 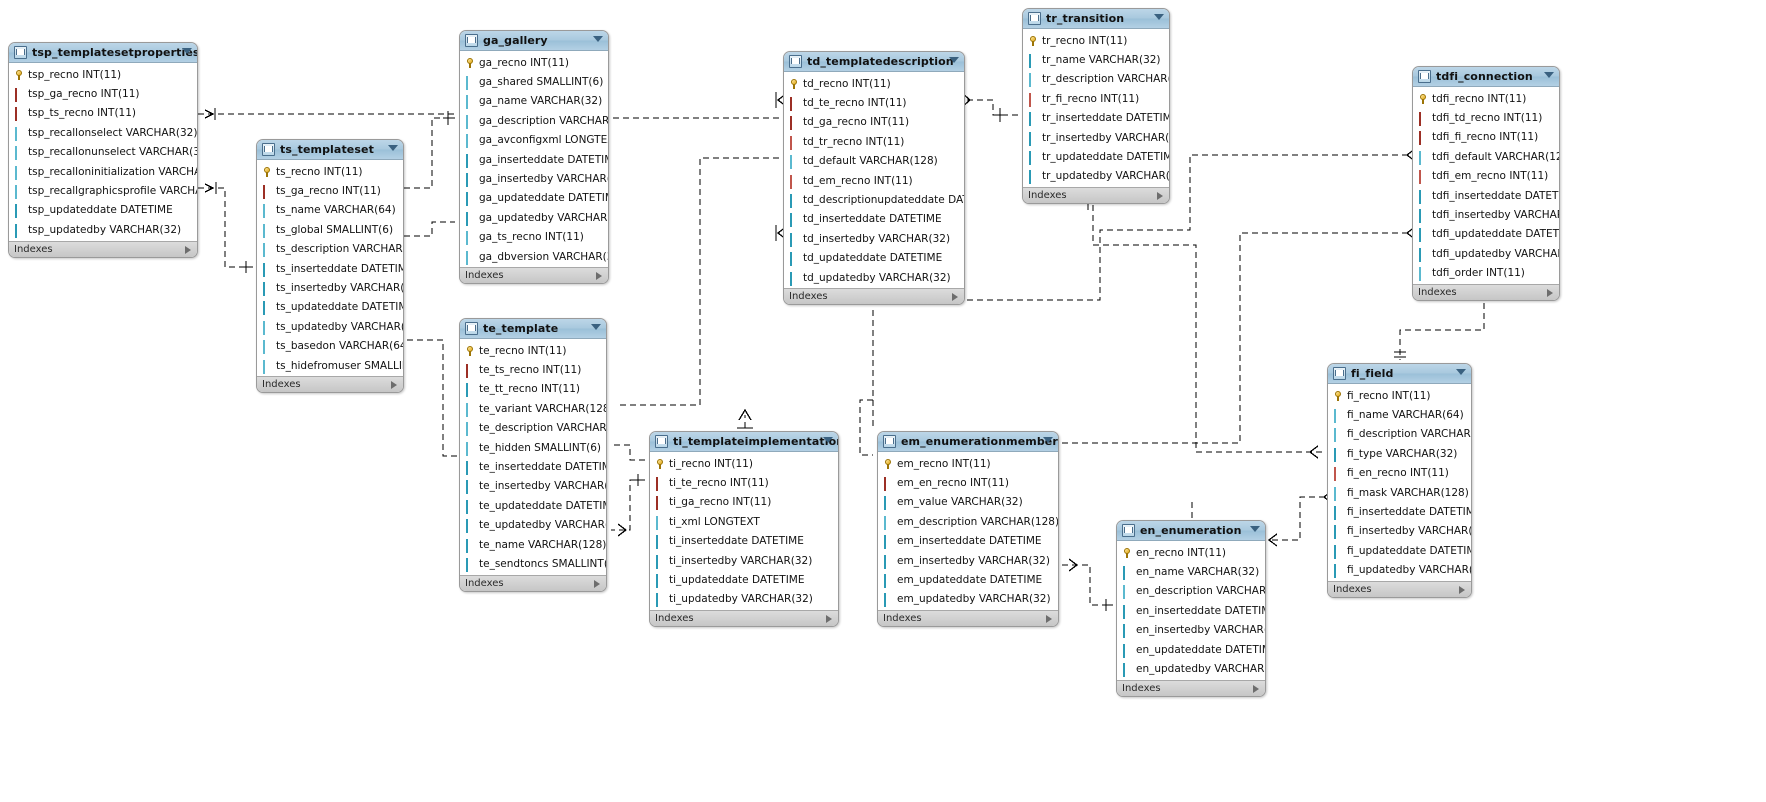 I want to click on column-row: tsp_recallgraphicsprofile VARCHAR(64), so click(x=103, y=190).